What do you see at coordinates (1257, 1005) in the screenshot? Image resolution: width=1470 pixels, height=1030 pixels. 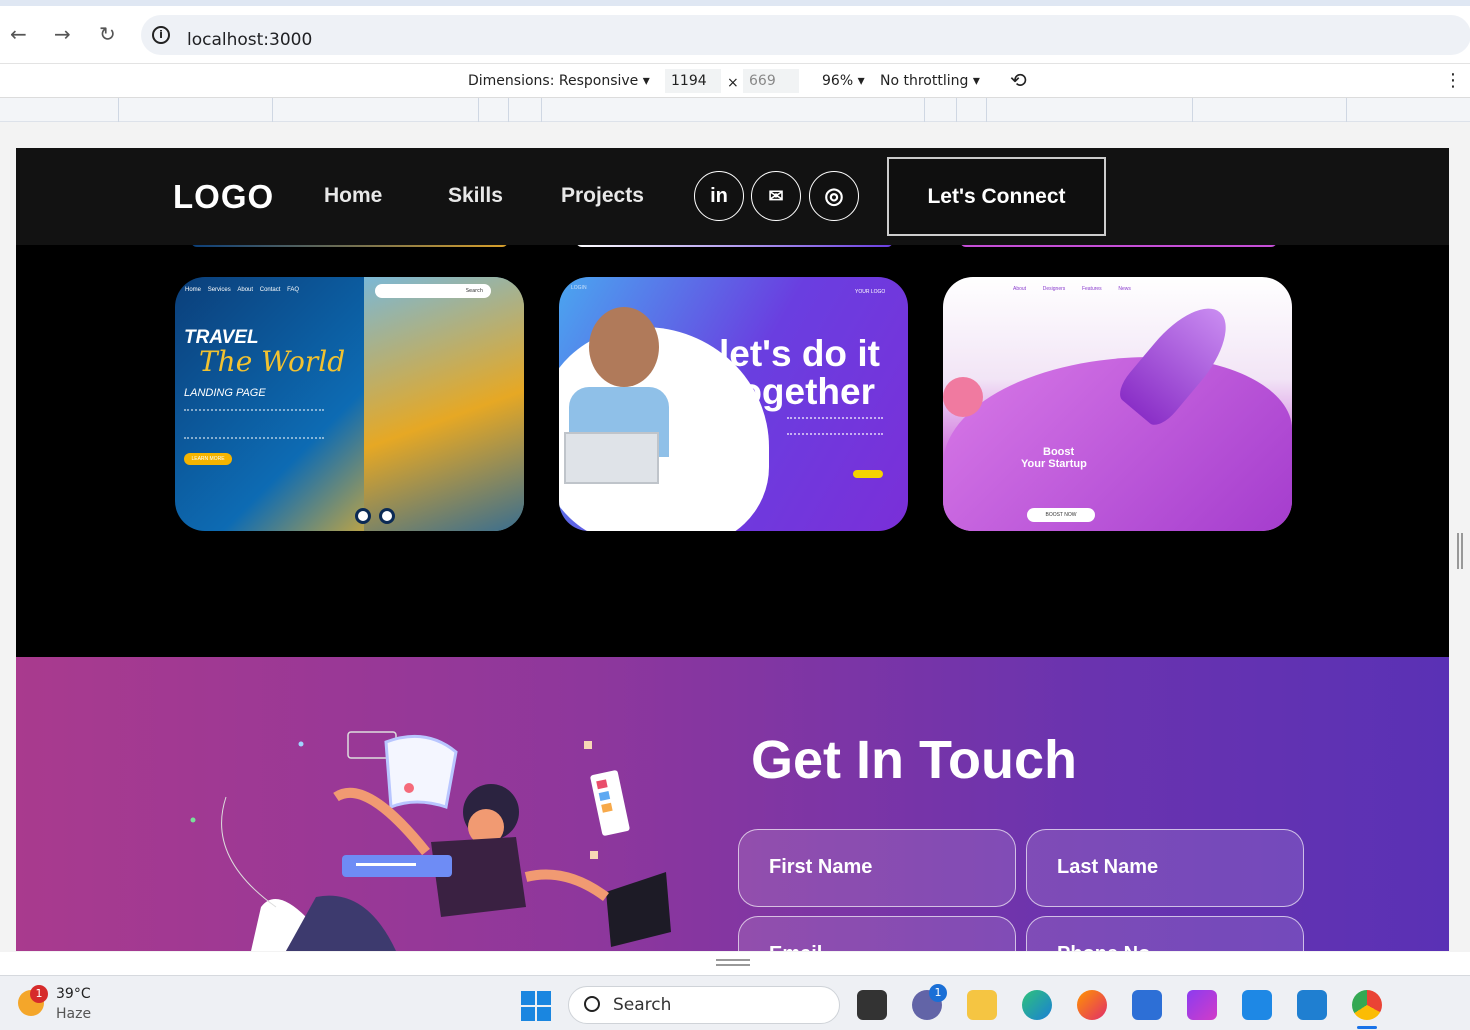 I see `media-player-icon` at bounding box center [1257, 1005].